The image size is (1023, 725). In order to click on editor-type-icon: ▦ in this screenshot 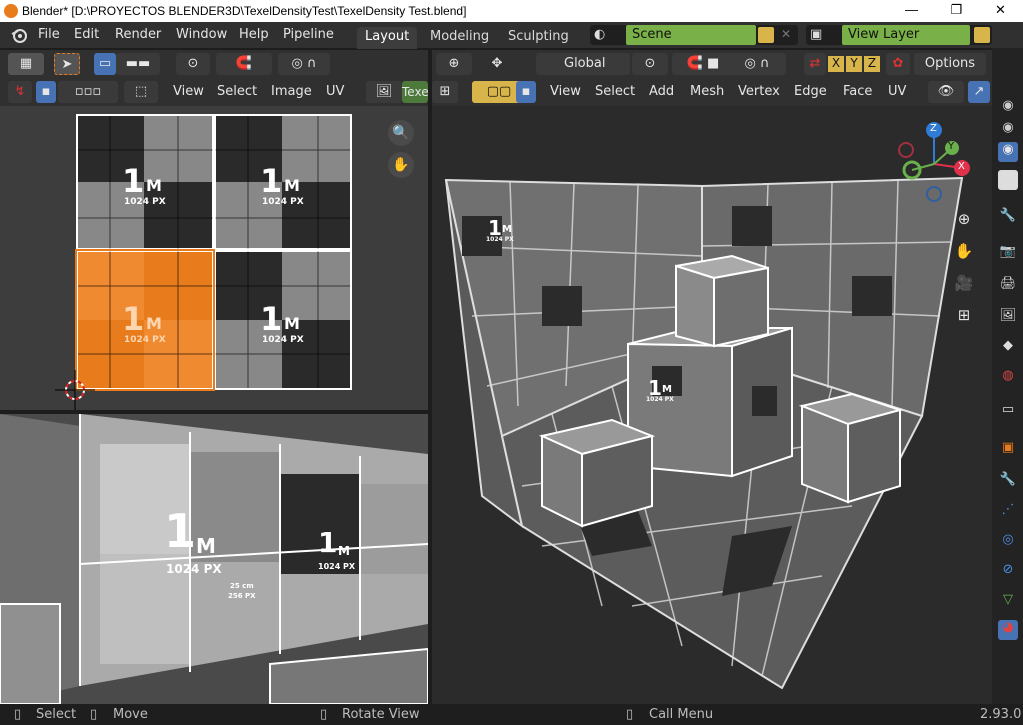, I will do `click(26, 64)`.